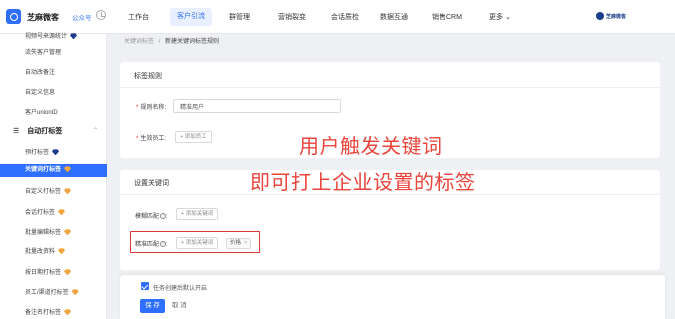 Image resolution: width=675 pixels, height=319 pixels. Describe the element at coordinates (40, 213) in the screenshot. I see `sidebar-item-label: 会话打标签` at that location.